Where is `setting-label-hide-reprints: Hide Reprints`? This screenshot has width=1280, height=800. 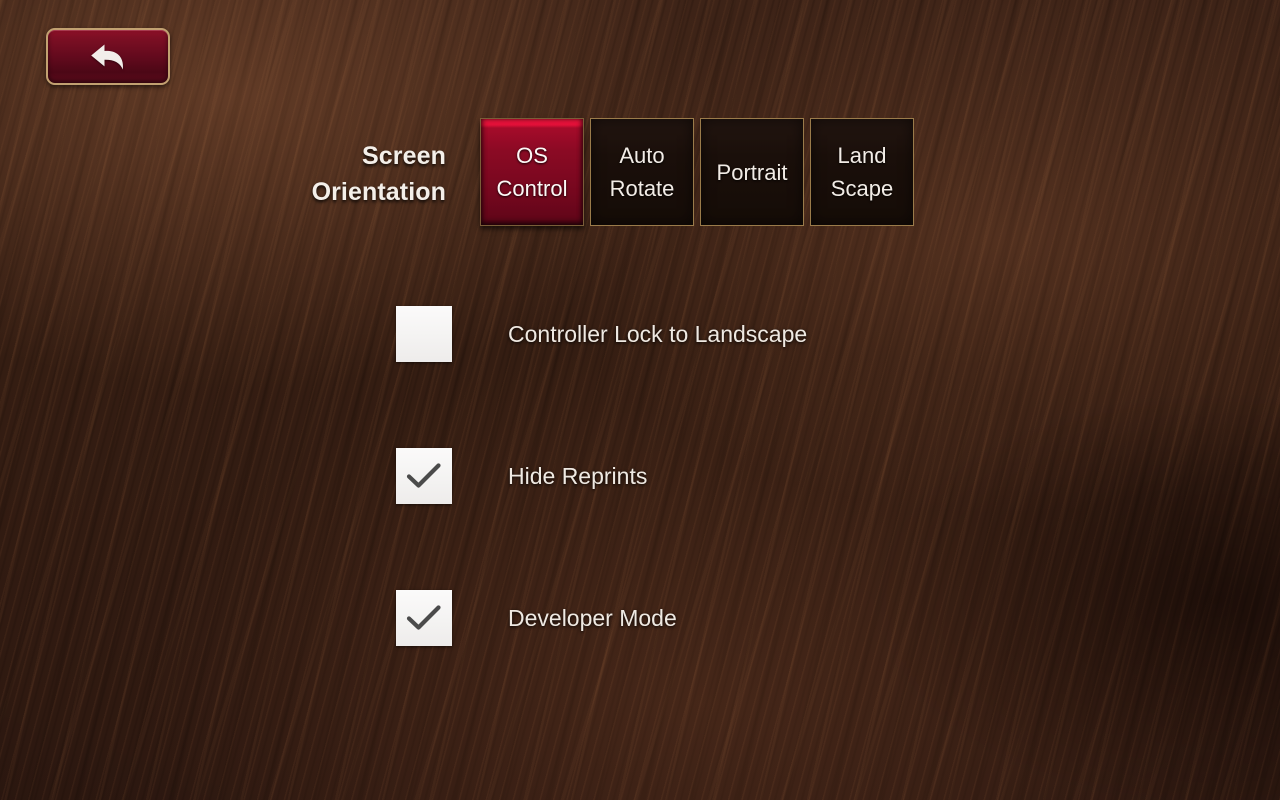 setting-label-hide-reprints: Hide Reprints is located at coordinates (578, 476).